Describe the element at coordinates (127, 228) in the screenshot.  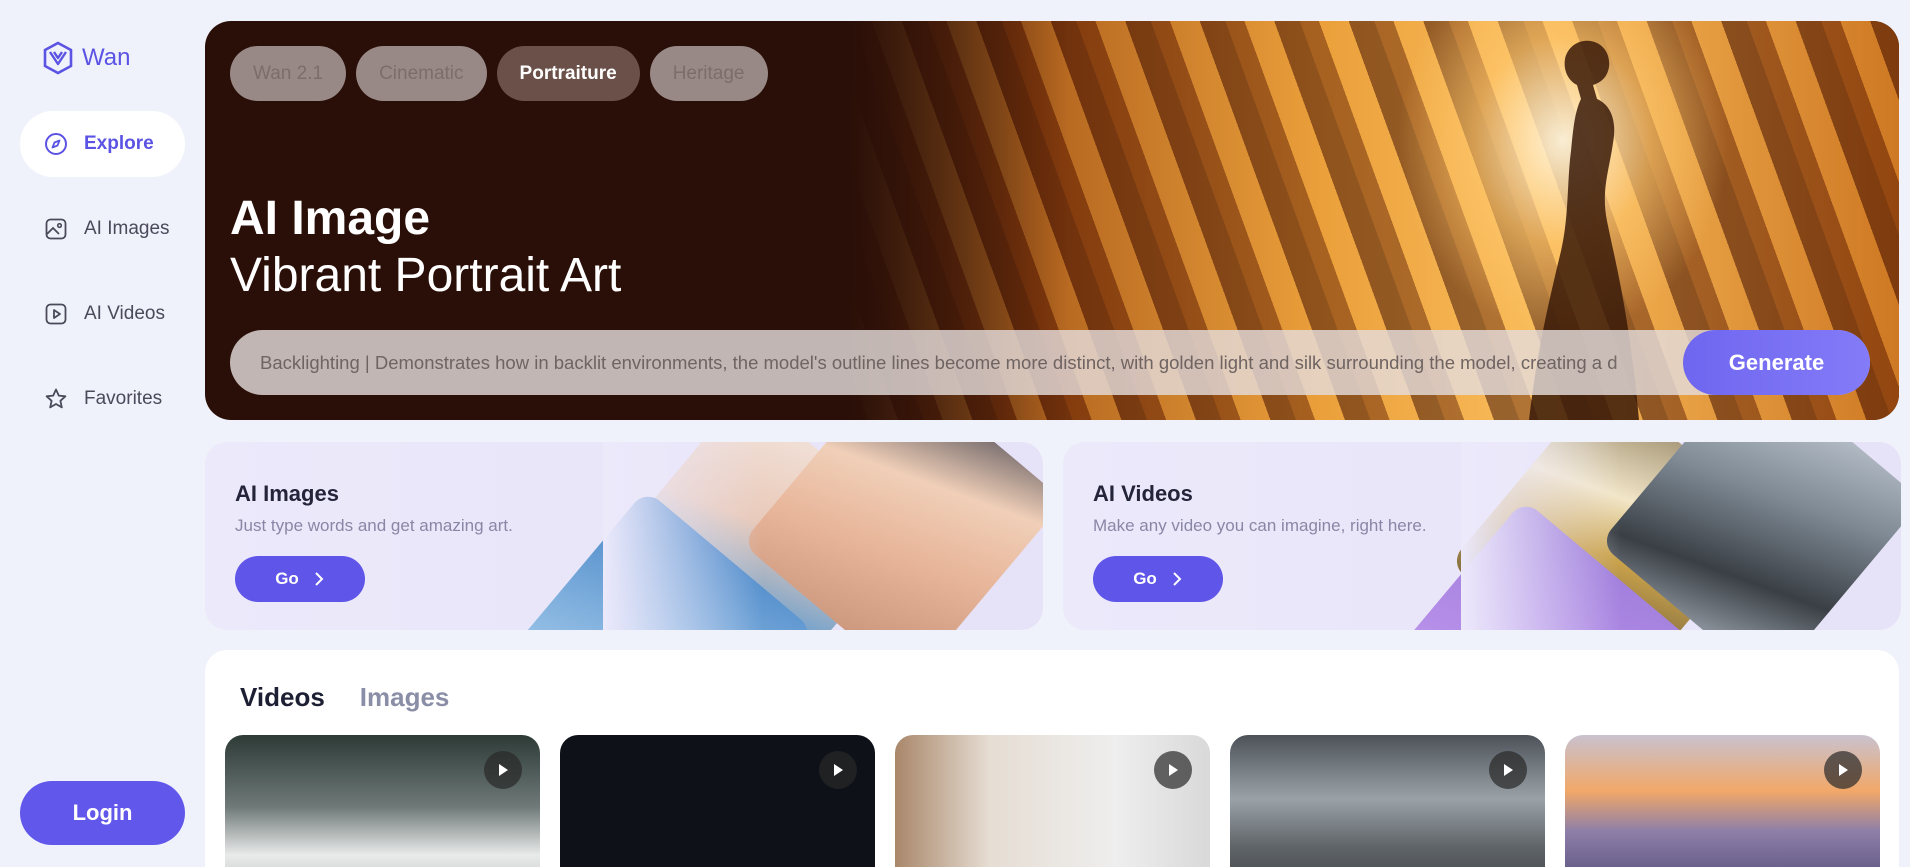
I see `sidebar-item-label: AI Images` at that location.